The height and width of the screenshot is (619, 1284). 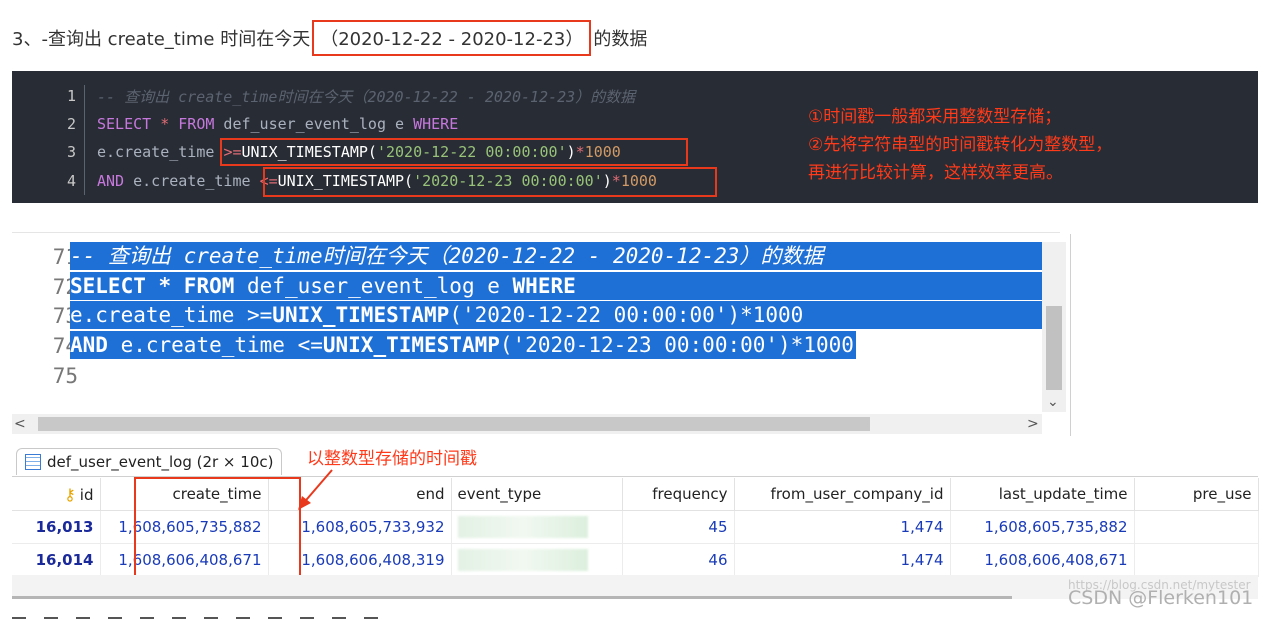 I want to click on heading-suffix: 的数据, so click(x=620, y=39).